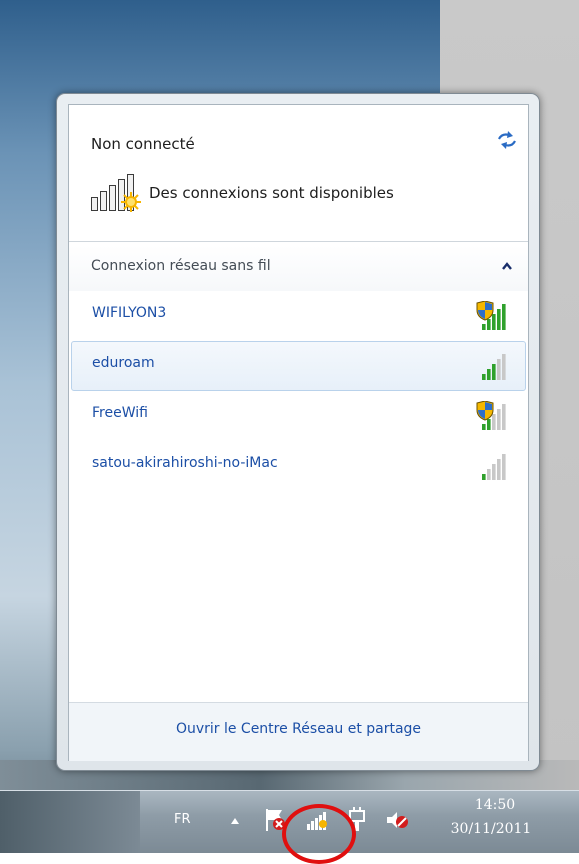  What do you see at coordinates (298, 316) in the screenshot?
I see `network-item-wifilyon3: WIFILYON3` at bounding box center [298, 316].